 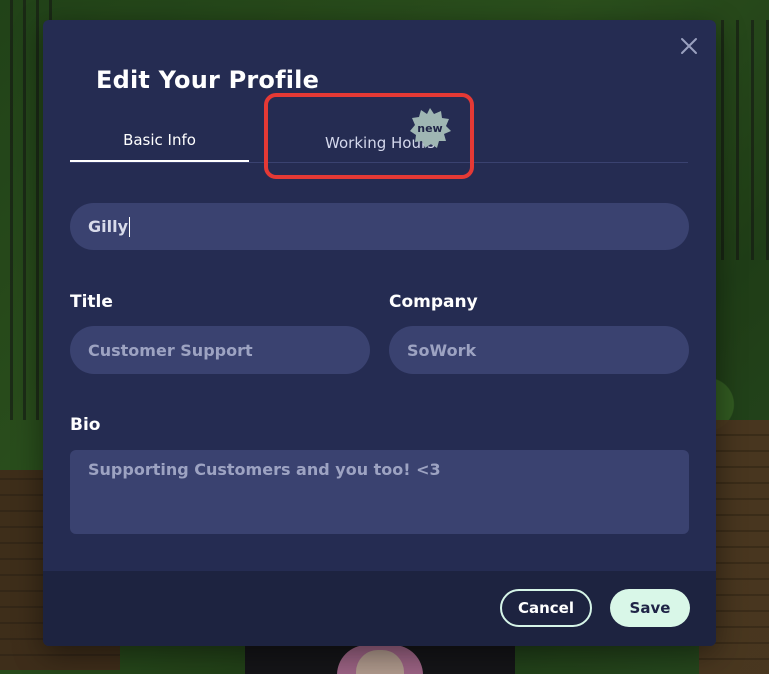 What do you see at coordinates (85, 425) in the screenshot?
I see `bio-label: Bio` at bounding box center [85, 425].